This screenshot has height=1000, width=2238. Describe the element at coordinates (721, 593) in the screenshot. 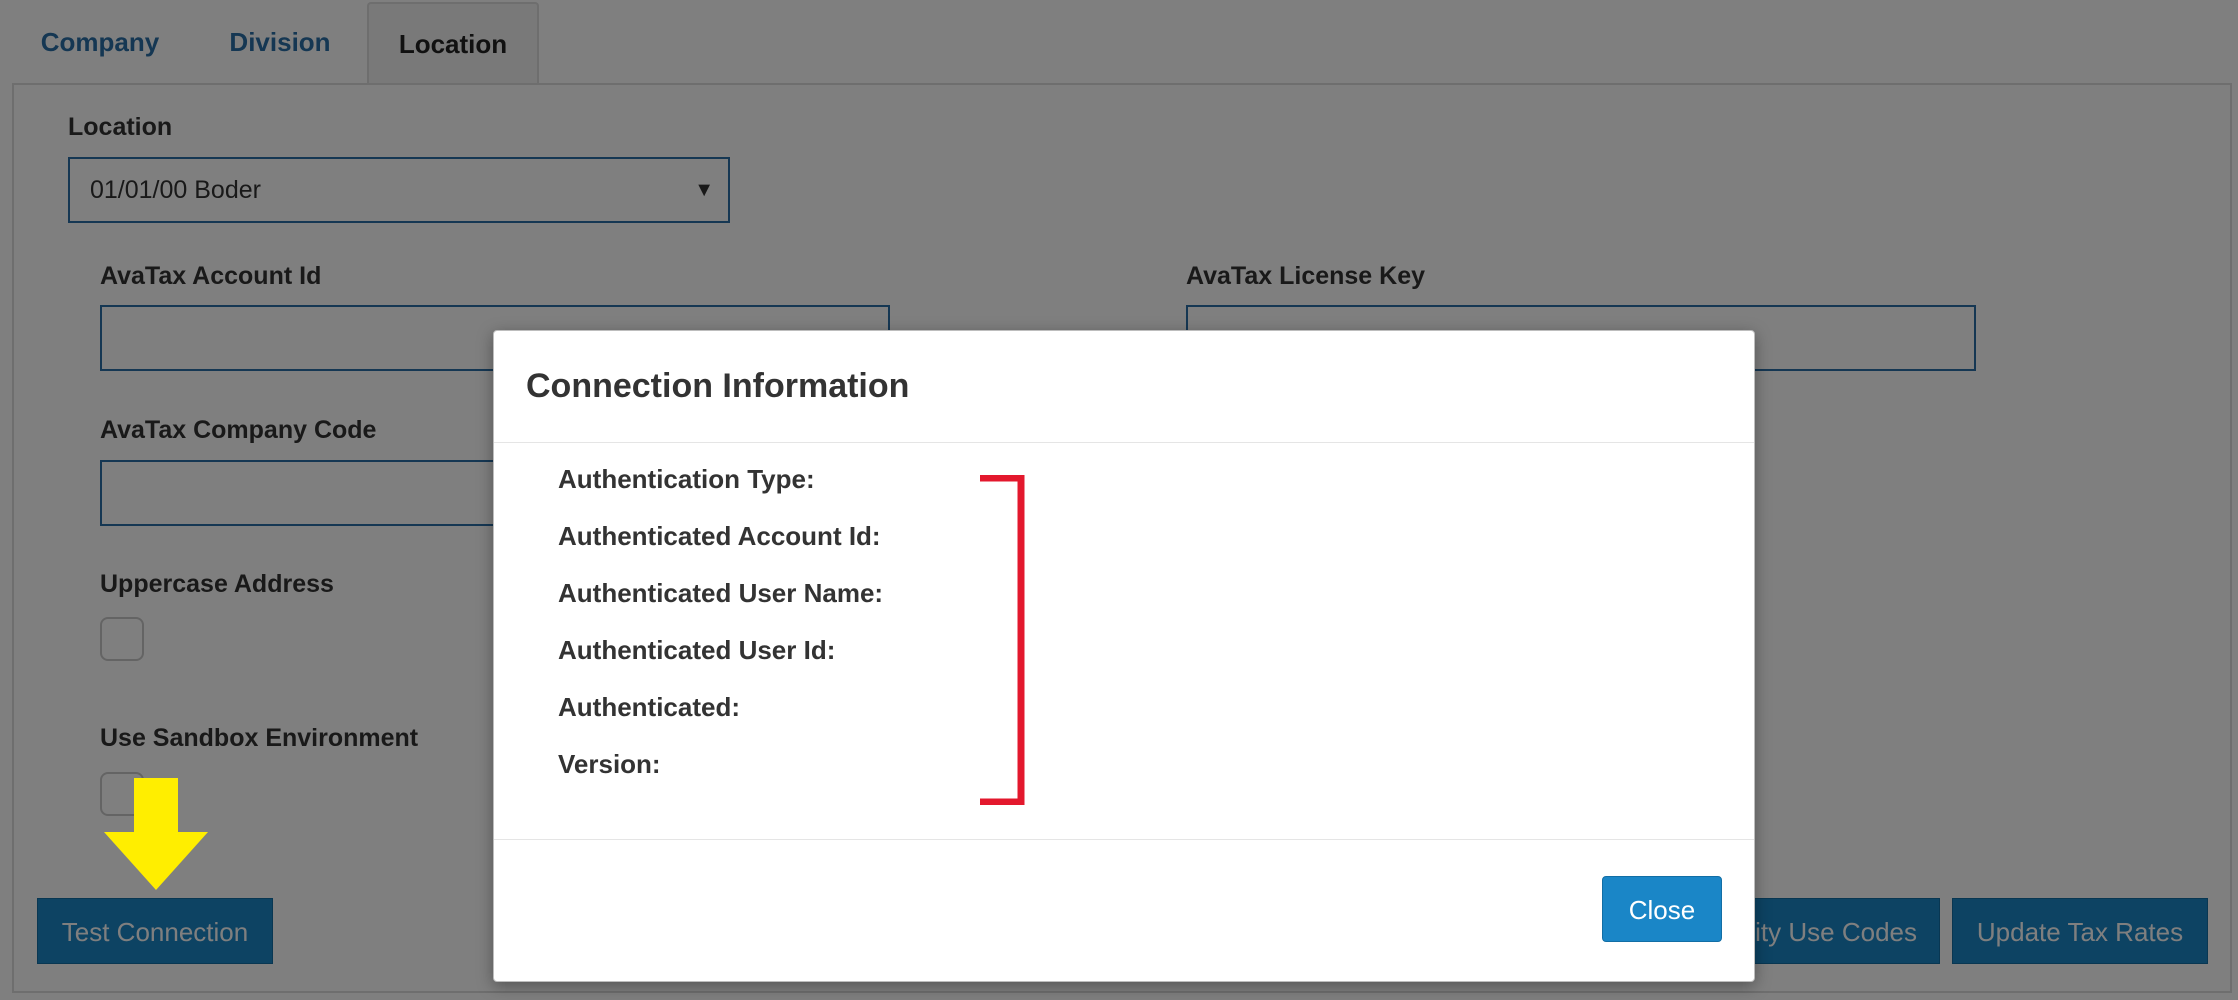

I see `field-authenticated-user-name: Authenticated User Name:` at that location.